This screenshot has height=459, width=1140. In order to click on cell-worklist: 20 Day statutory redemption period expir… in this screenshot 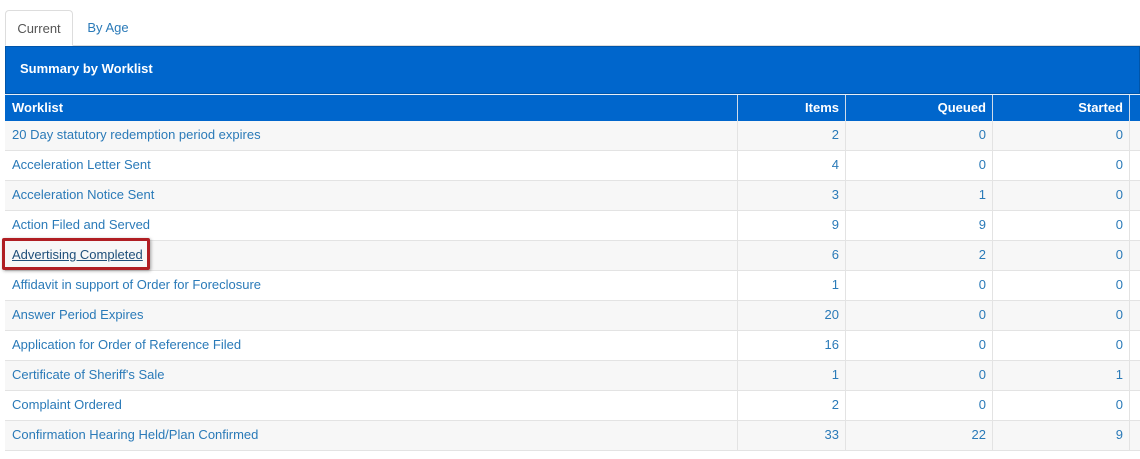, I will do `click(371, 135)`.